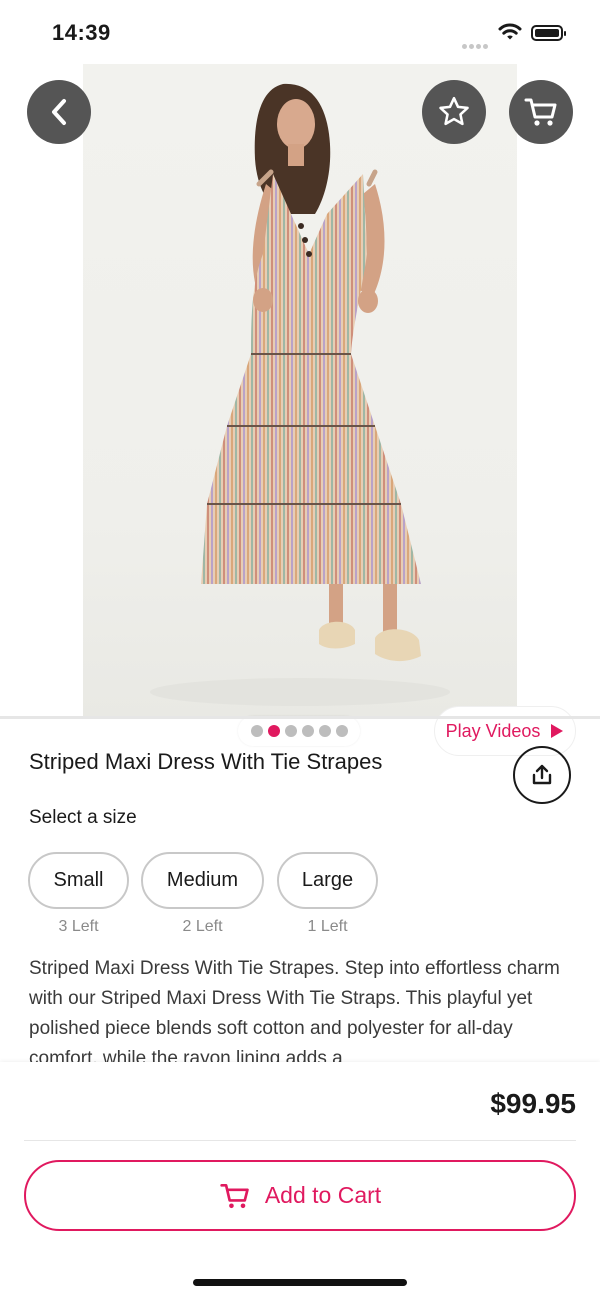 This screenshot has width=600, height=1299. I want to click on product-title: Striped Maxi Dress With Tie Strapes, so click(206, 761).